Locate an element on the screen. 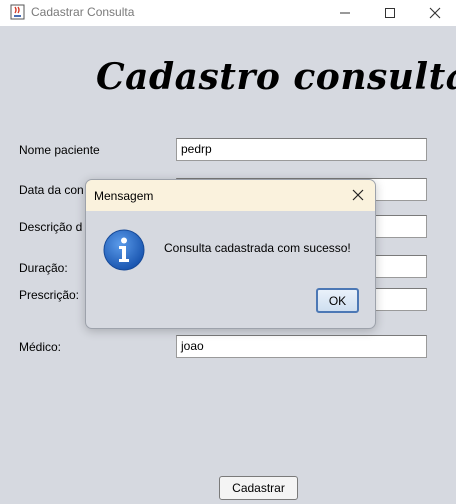 The height and width of the screenshot is (504, 456). information-icon is located at coordinates (124, 250).